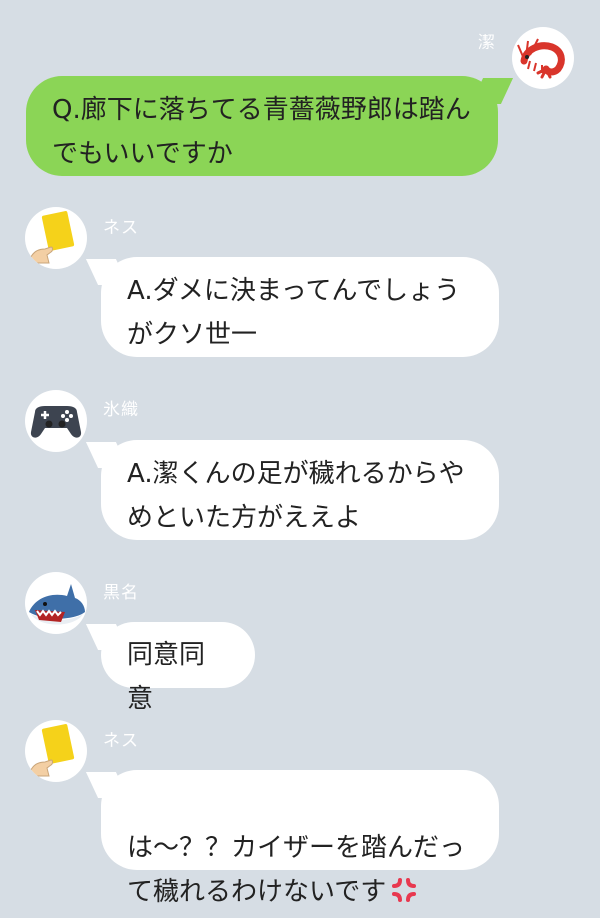 The height and width of the screenshot is (918, 600). What do you see at coordinates (300, 490) in the screenshot?
I see `message-bubble: A.潔くんの足が穢れるからや めといた方がええよ` at bounding box center [300, 490].